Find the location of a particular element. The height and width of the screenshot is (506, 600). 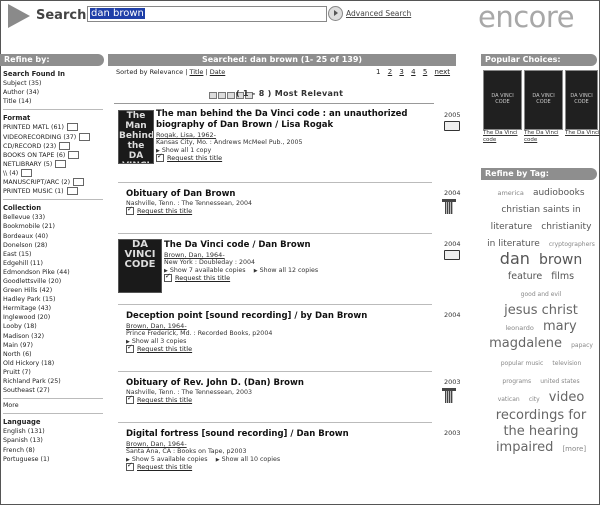

tag-link: the hearing is located at coordinates (540, 431).